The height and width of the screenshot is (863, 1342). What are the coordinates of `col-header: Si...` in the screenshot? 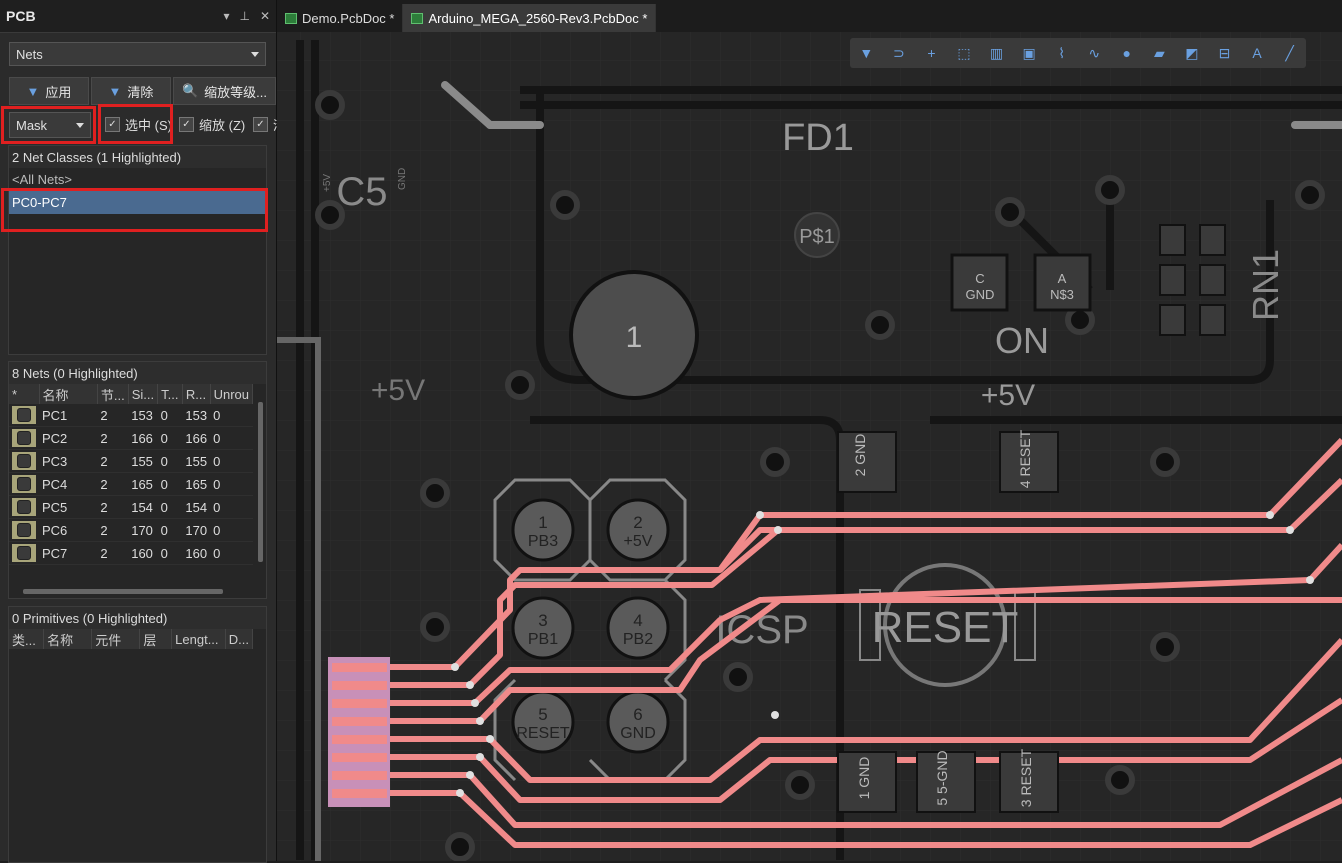 It's located at (143, 394).